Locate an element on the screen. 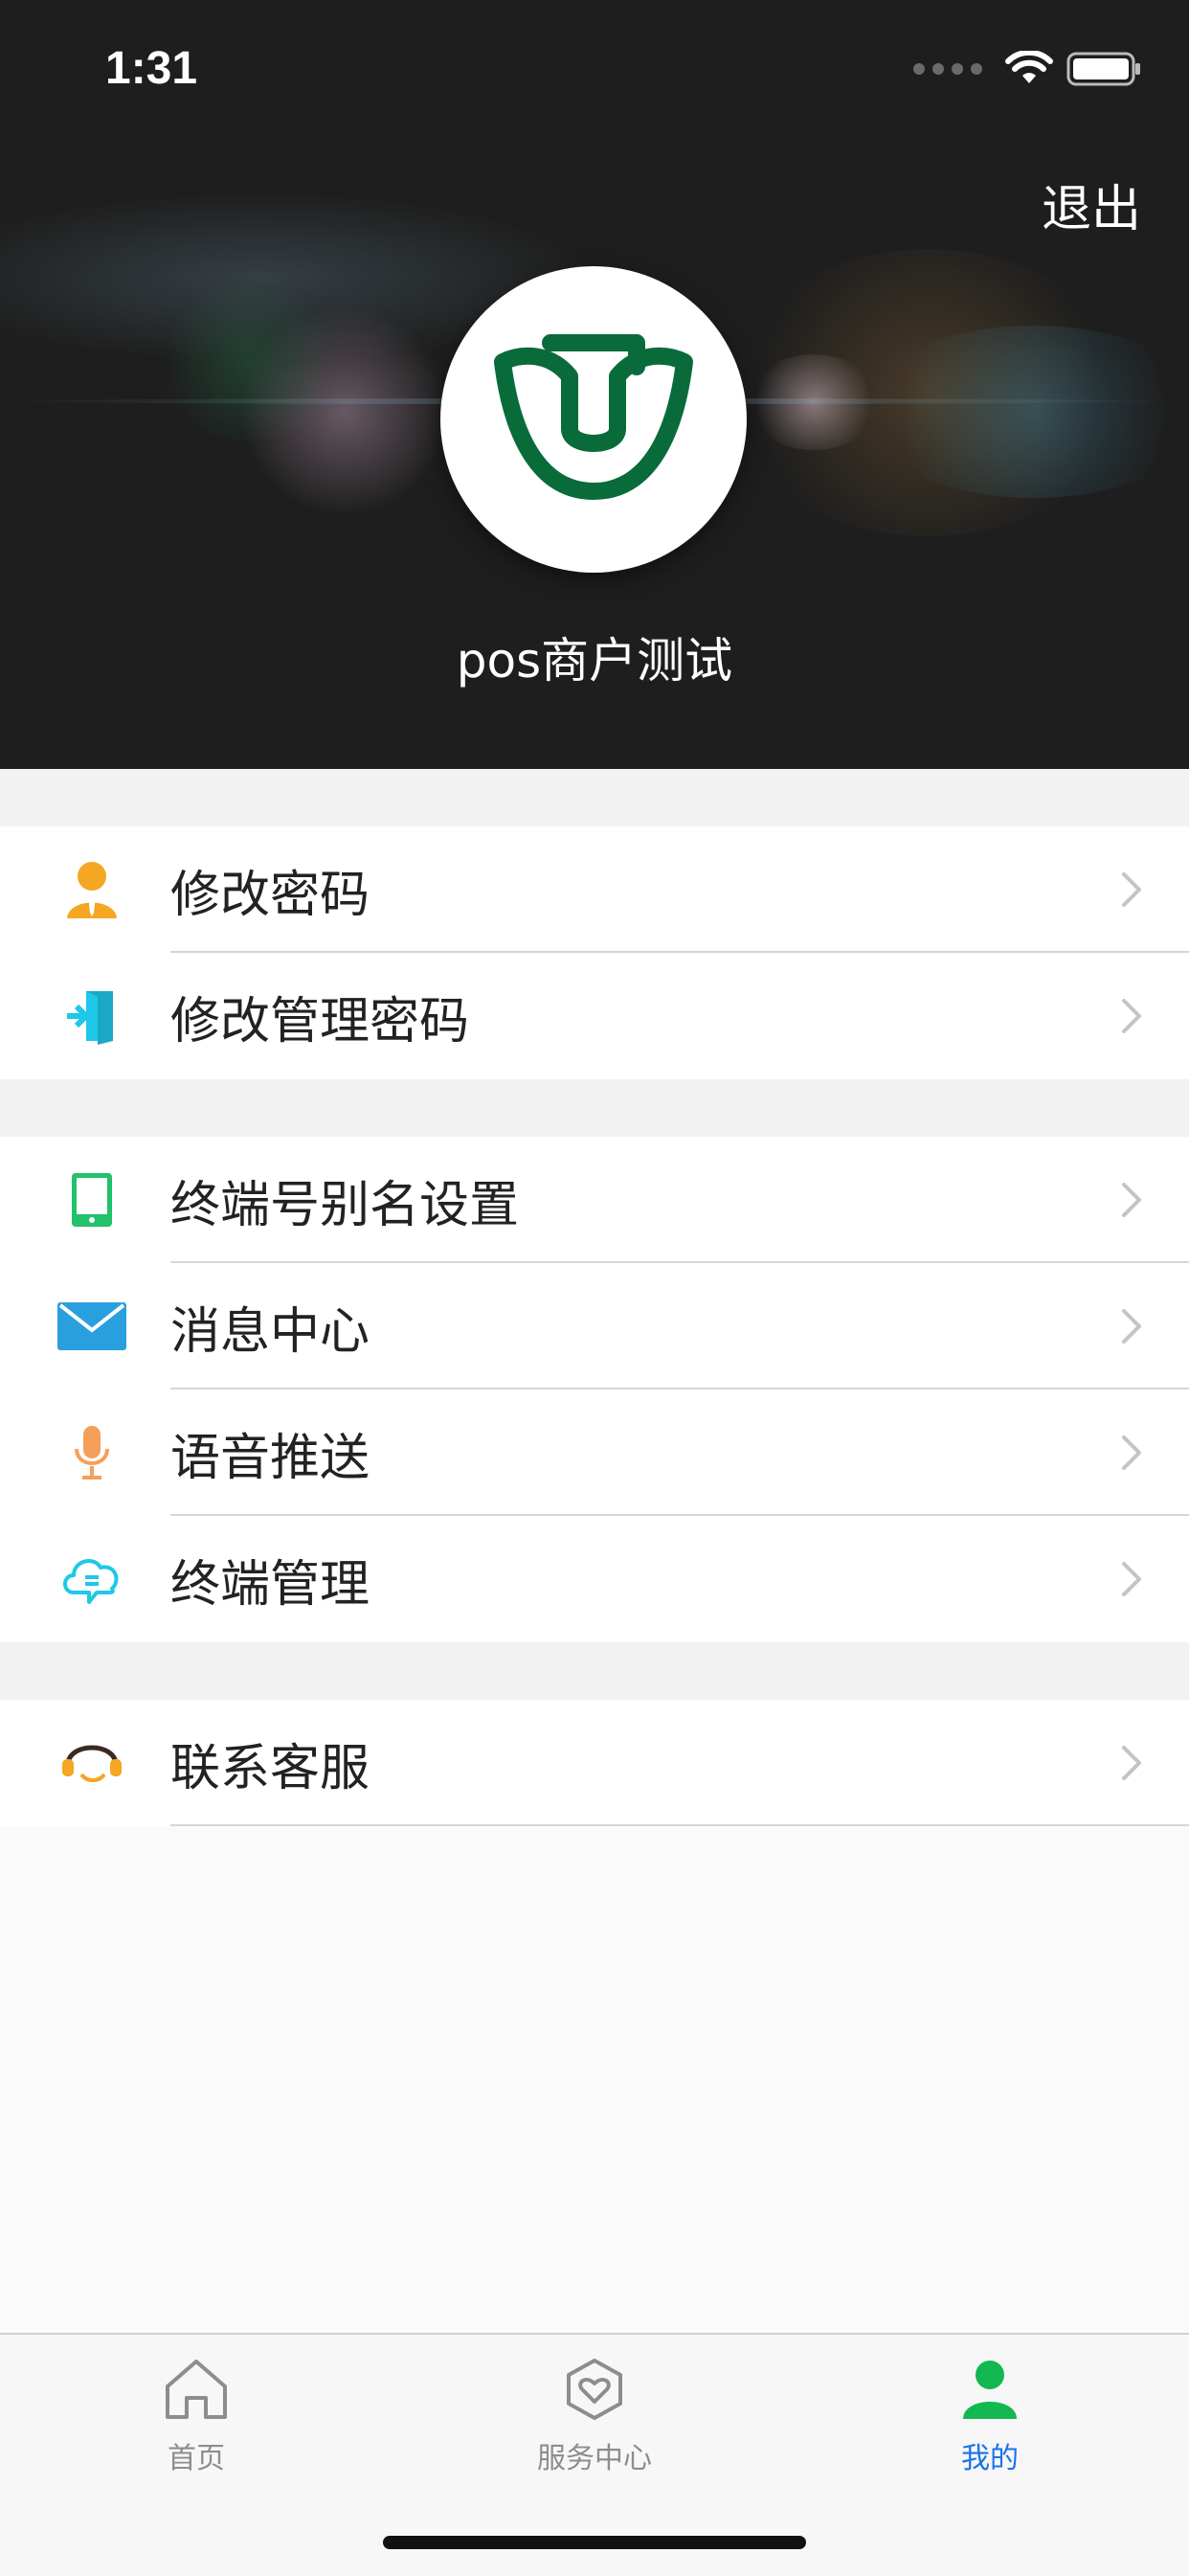  menu-item-label: 联系客服 is located at coordinates (270, 1768).